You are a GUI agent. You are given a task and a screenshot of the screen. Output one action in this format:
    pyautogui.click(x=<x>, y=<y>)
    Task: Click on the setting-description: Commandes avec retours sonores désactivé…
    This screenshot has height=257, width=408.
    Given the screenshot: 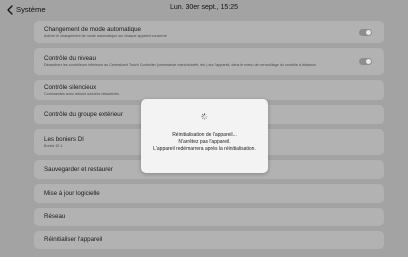 What is the action you would take?
    pyautogui.click(x=82, y=93)
    